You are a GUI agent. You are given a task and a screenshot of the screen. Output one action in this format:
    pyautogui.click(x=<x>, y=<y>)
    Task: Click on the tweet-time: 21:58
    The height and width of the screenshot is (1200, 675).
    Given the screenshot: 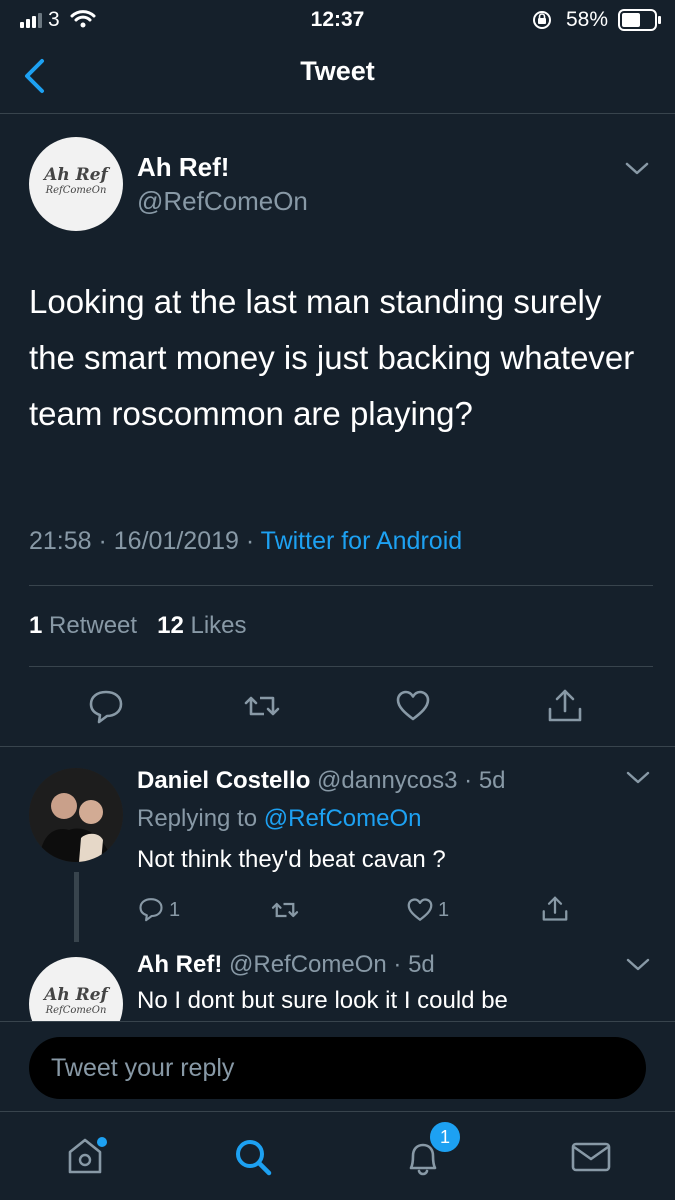 What is the action you would take?
    pyautogui.click(x=60, y=541)
    